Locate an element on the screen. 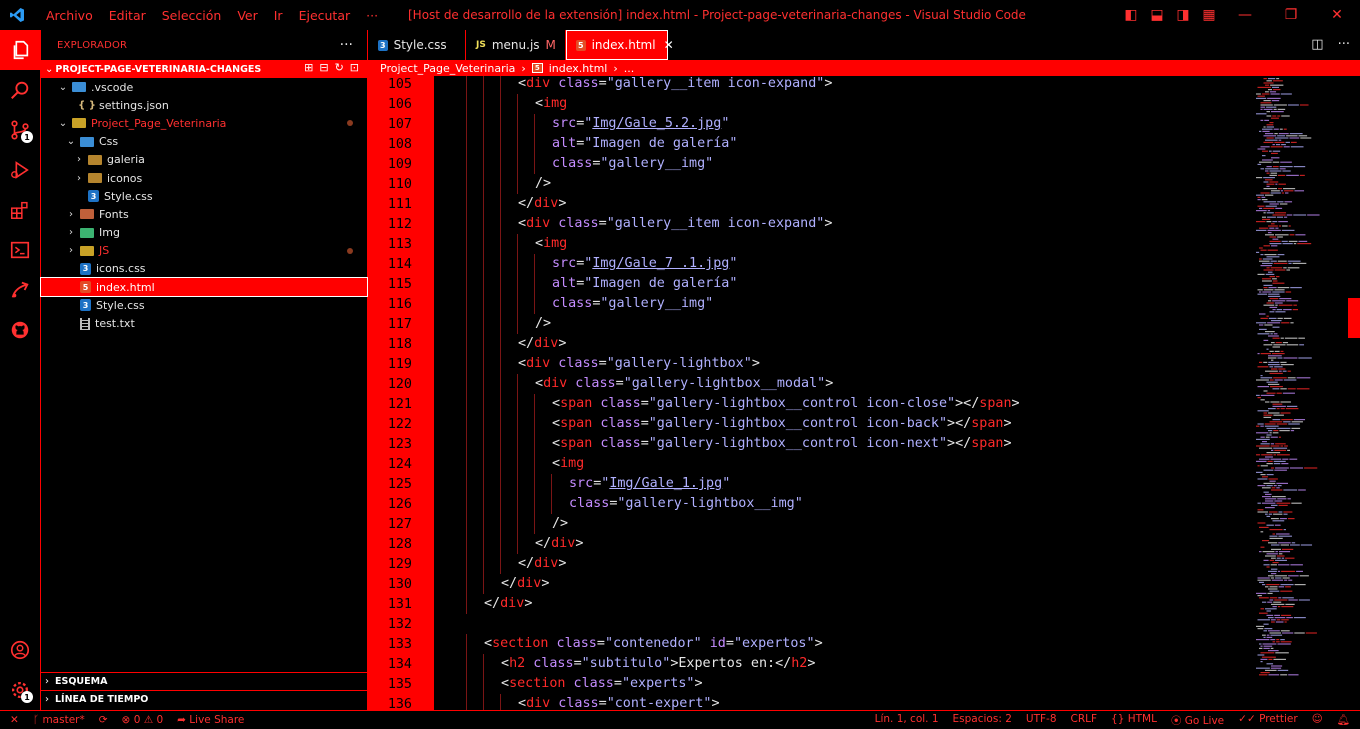 This screenshot has height=729, width=1360. source-control-icon: 1 is located at coordinates (20, 130).